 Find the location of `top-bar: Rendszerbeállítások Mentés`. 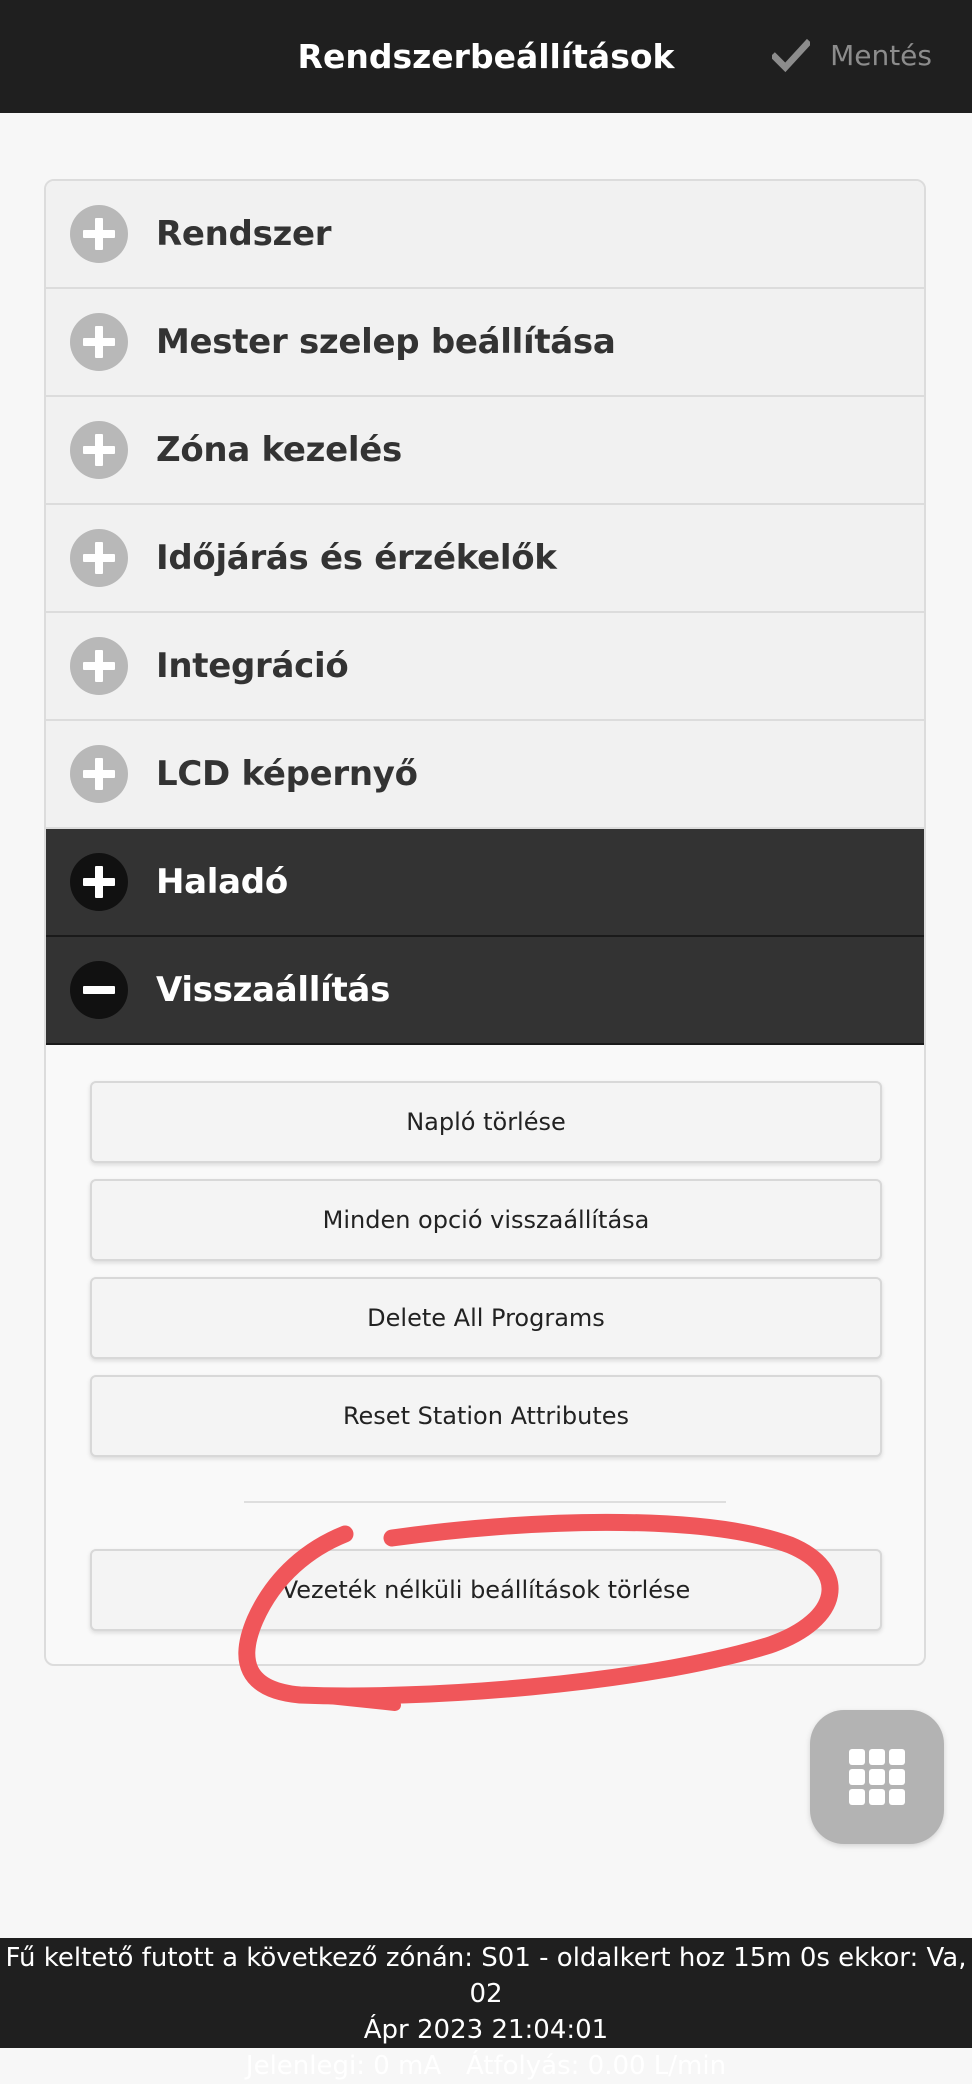

top-bar: Rendszerbeállítások Mentés is located at coordinates (486, 56).